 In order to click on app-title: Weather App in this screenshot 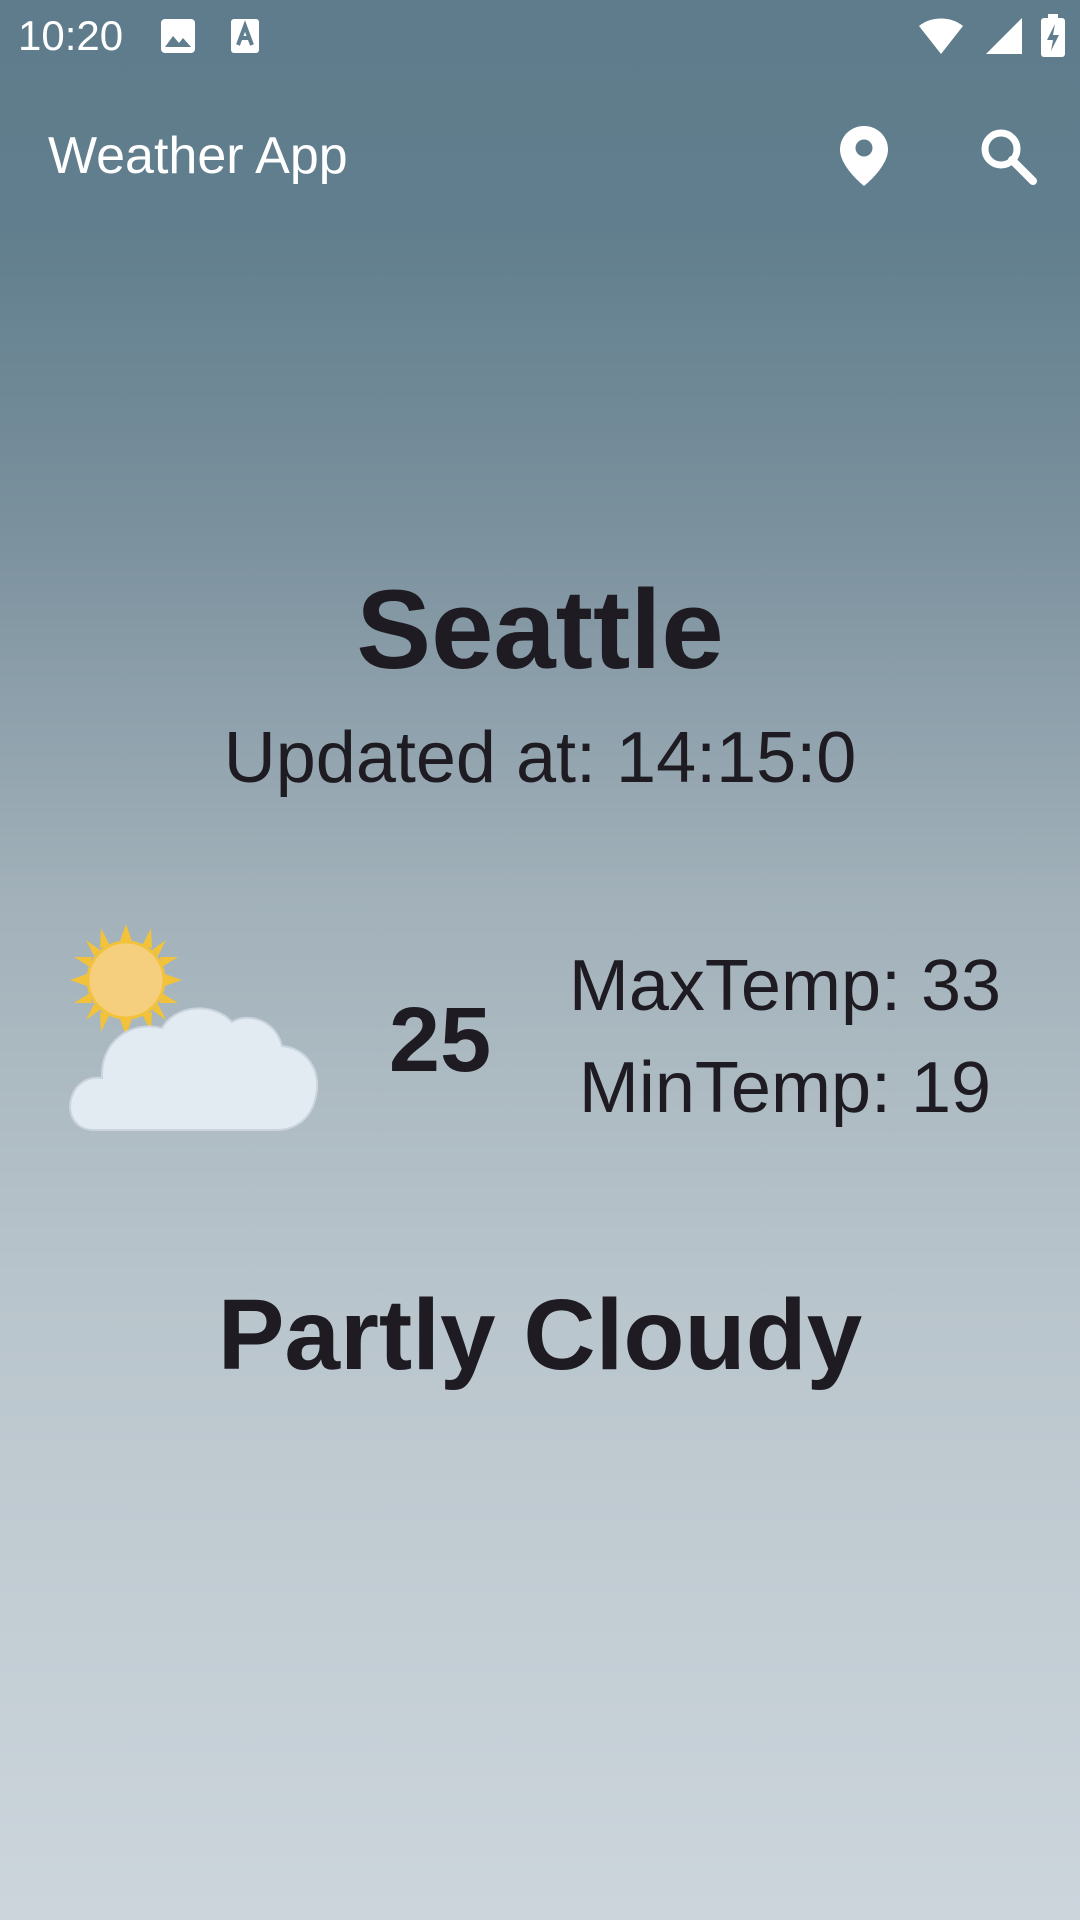, I will do `click(198, 156)`.